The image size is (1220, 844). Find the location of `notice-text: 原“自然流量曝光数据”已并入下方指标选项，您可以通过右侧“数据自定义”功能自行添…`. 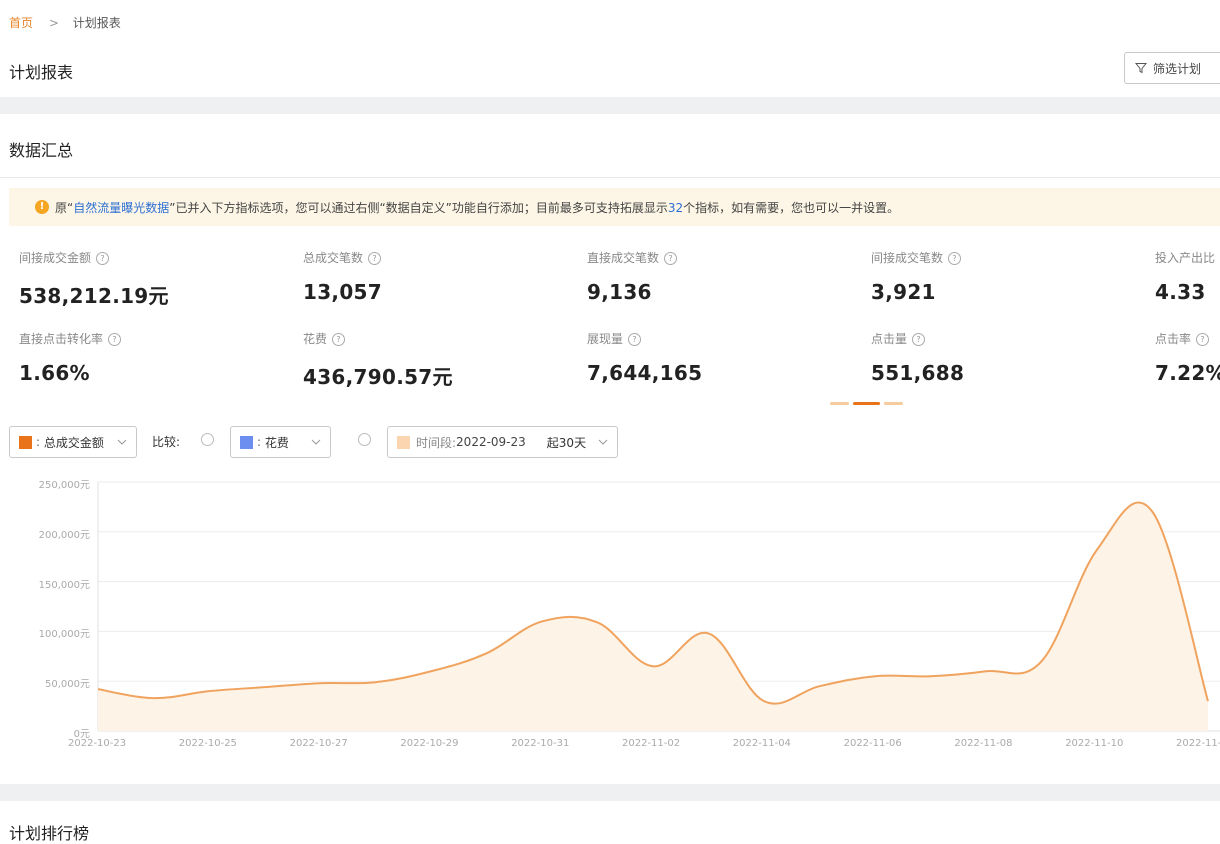

notice-text: 原“自然流量曝光数据”已并入下方指标选项，您可以通过右侧“数据自定义”功能自行添… is located at coordinates (477, 207).